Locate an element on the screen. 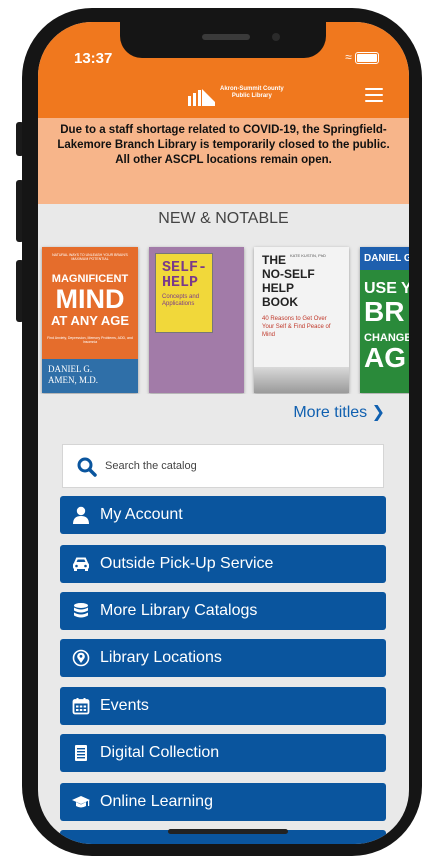 The image size is (437, 862). logo-bars-icon is located at coordinates (201, 97).